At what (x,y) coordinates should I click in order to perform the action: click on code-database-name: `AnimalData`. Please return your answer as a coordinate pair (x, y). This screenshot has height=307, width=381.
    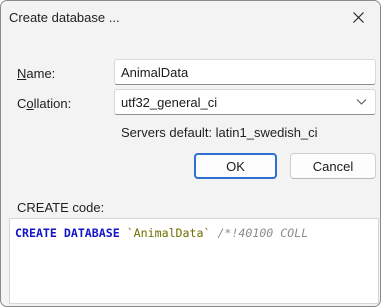
    Looking at the image, I should click on (168, 233).